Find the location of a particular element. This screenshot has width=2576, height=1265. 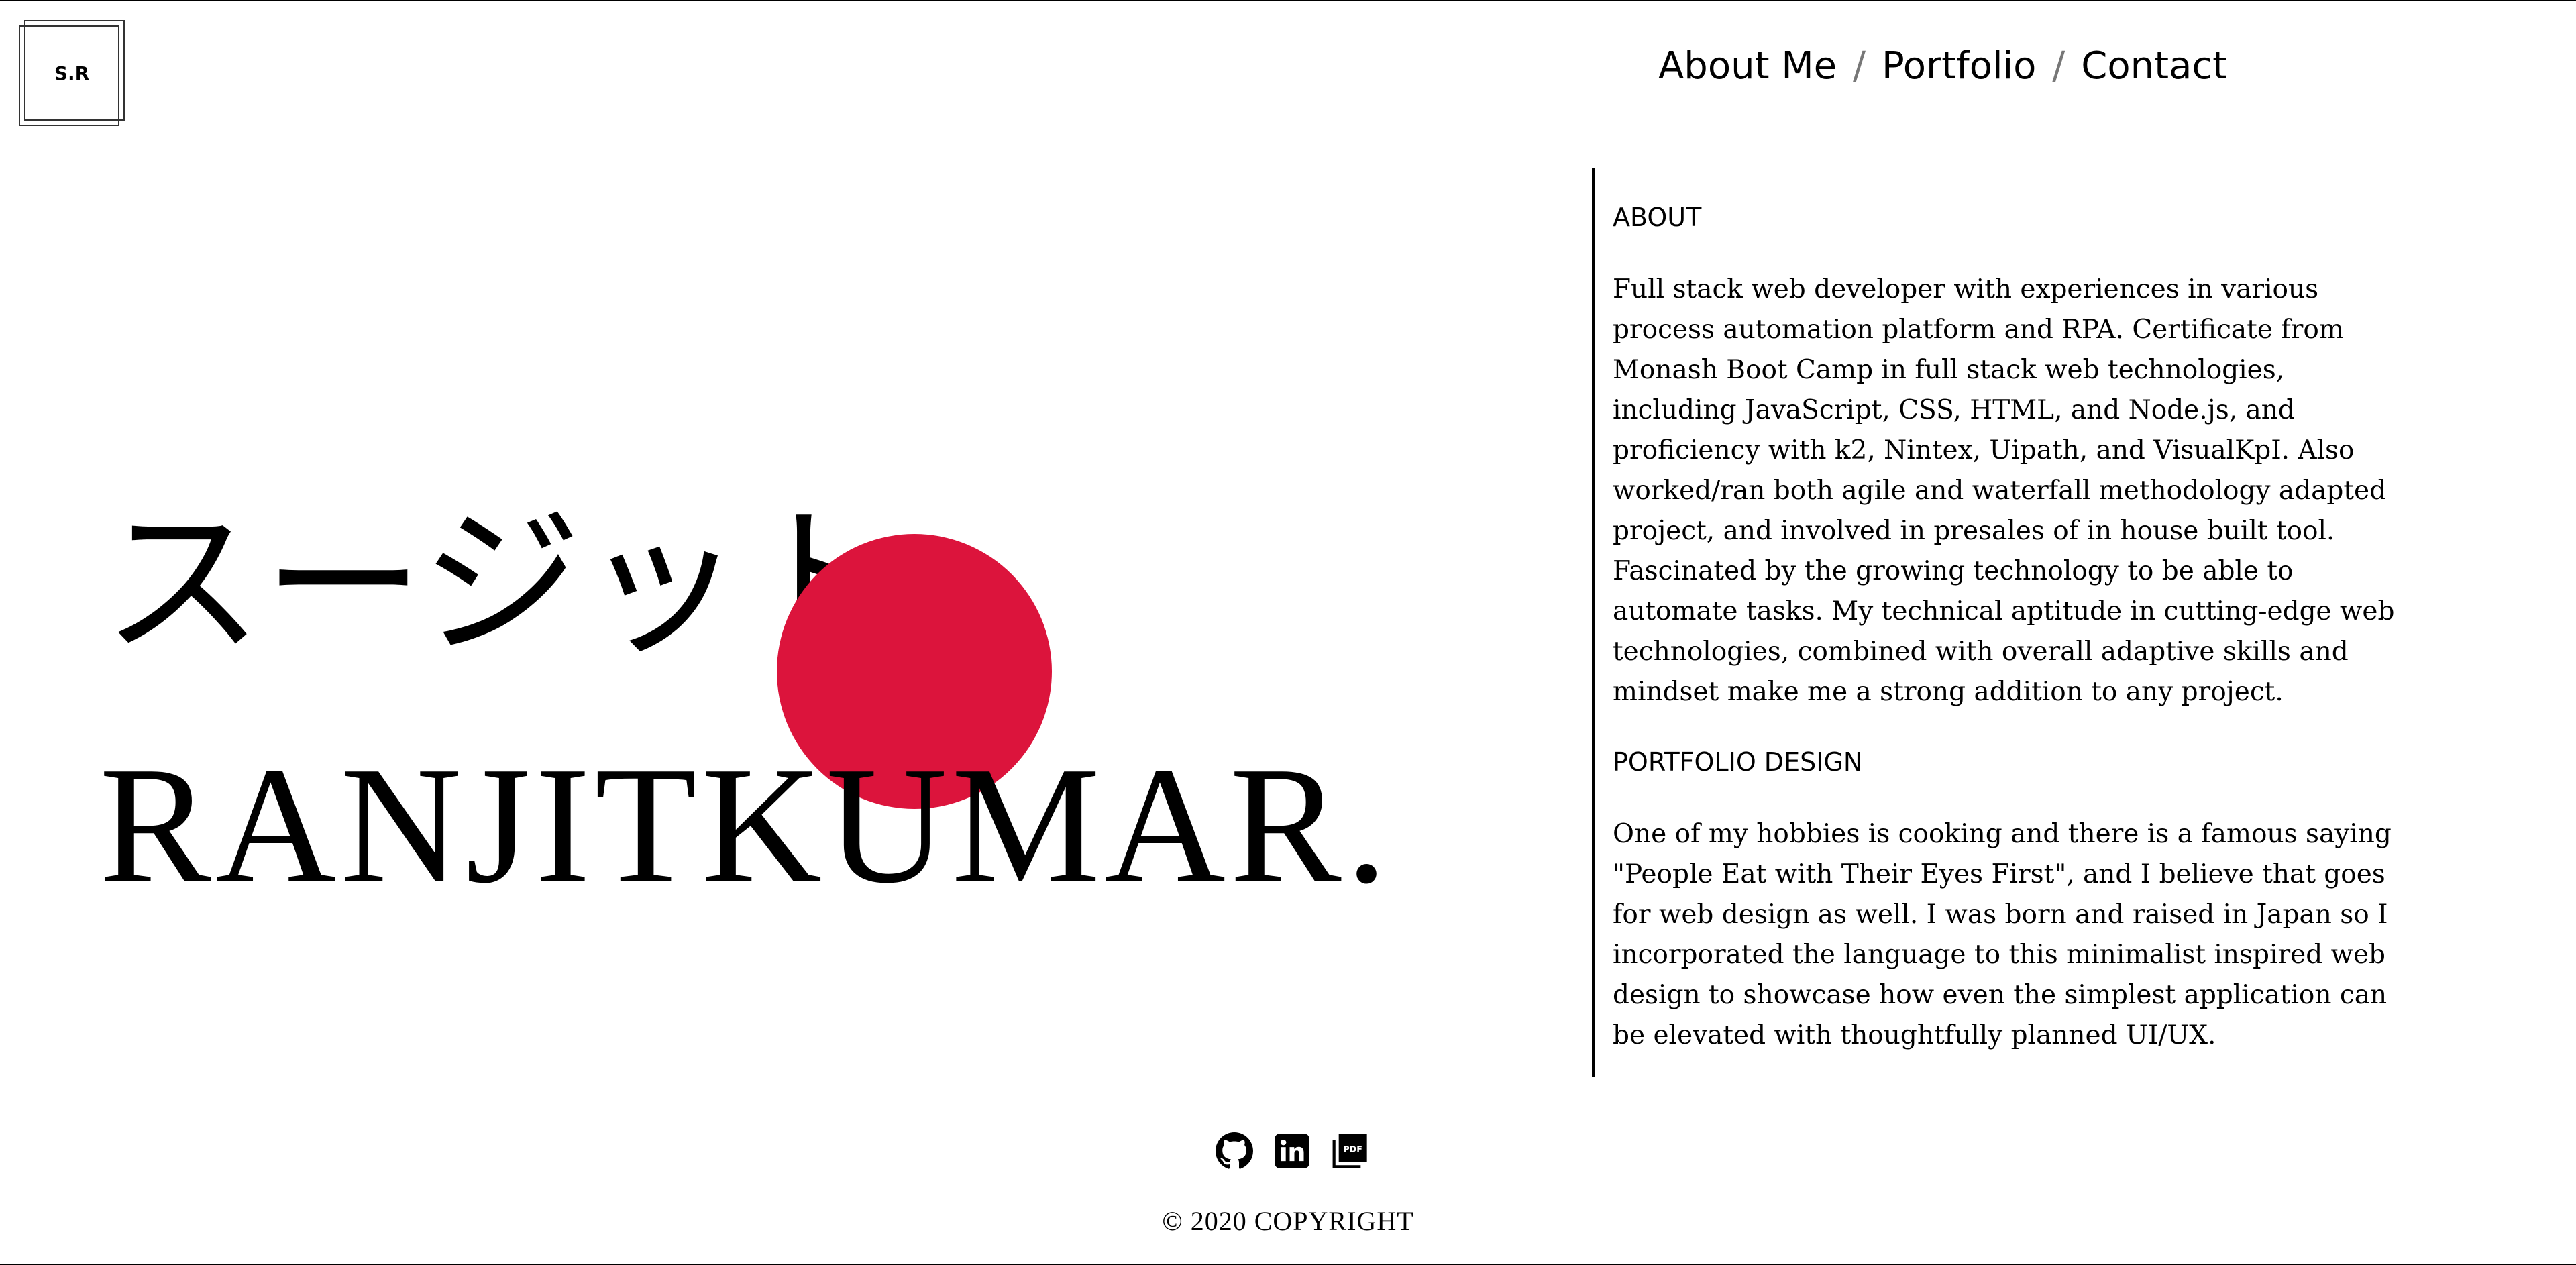

main-nav: About Me / Portfolio / Contact is located at coordinates (1942, 66).